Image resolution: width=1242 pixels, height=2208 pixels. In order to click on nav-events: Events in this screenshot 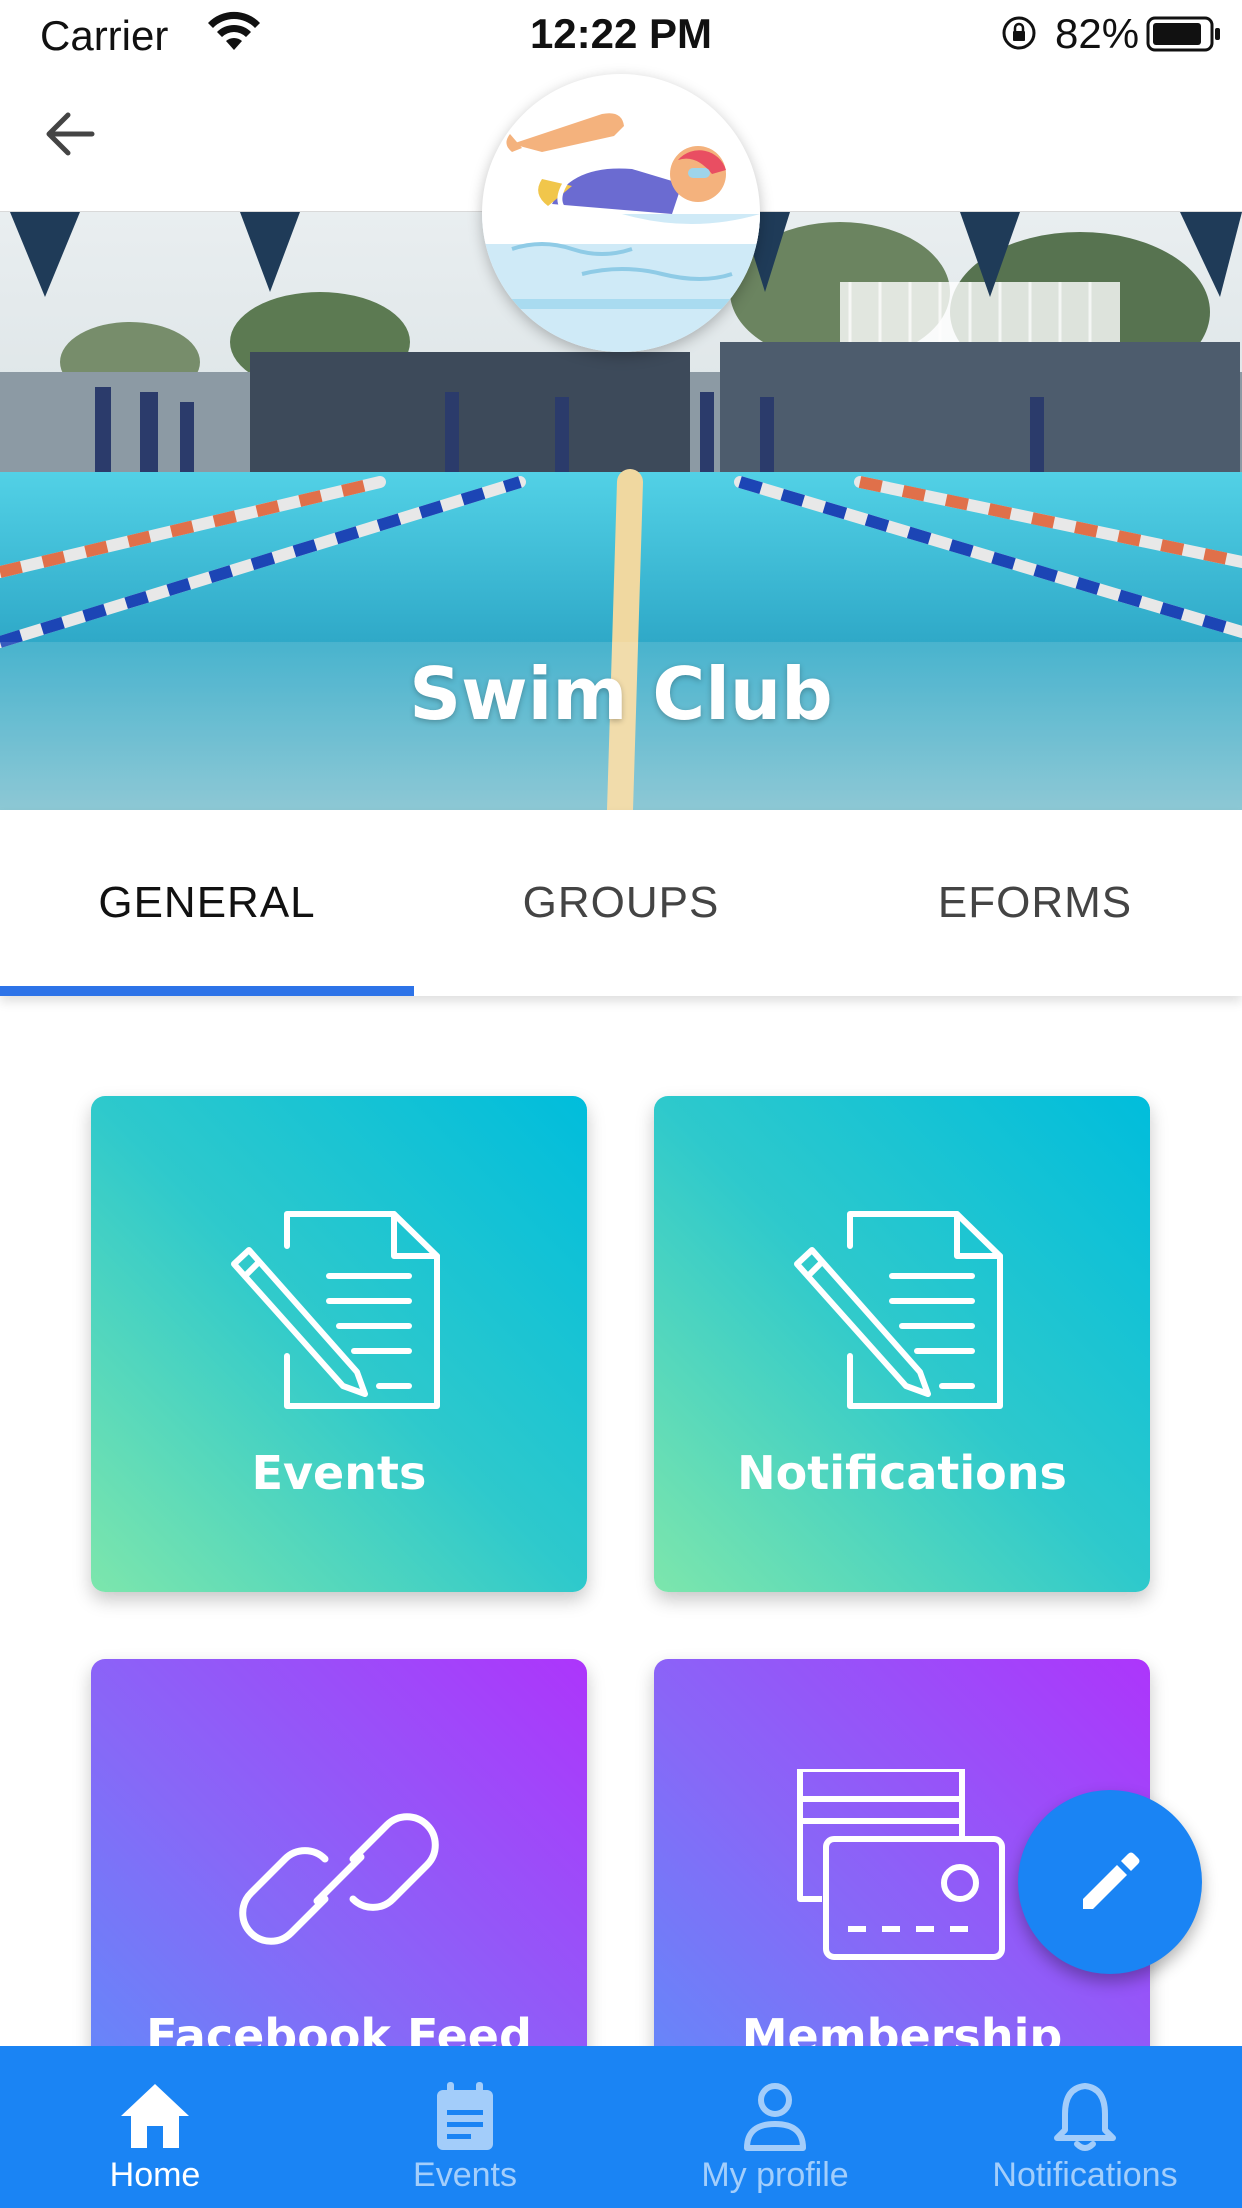, I will do `click(465, 2127)`.